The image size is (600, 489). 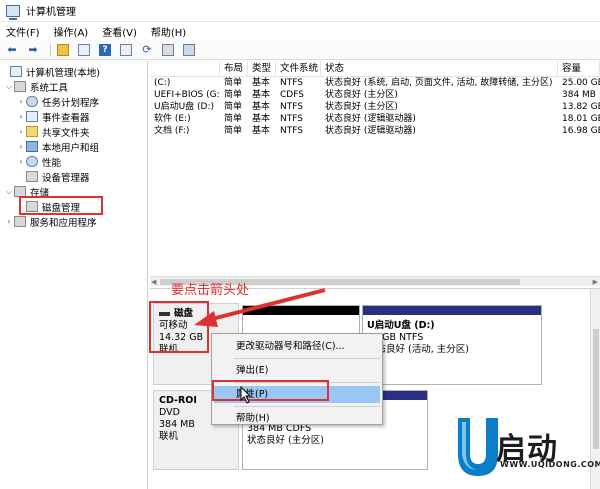 I want to click on refresh-icon: ⟳, so click(x=147, y=50).